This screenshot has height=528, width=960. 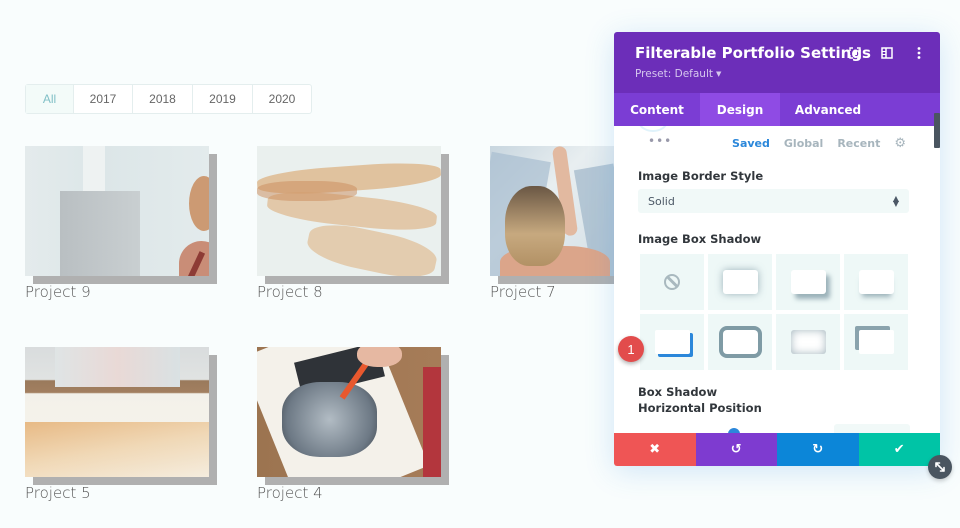 I want to click on shadow-option-bottom-right, so click(x=808, y=282).